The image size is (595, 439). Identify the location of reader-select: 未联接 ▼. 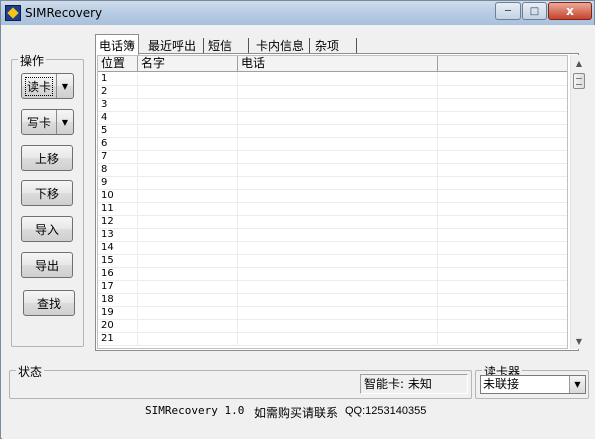
(533, 384).